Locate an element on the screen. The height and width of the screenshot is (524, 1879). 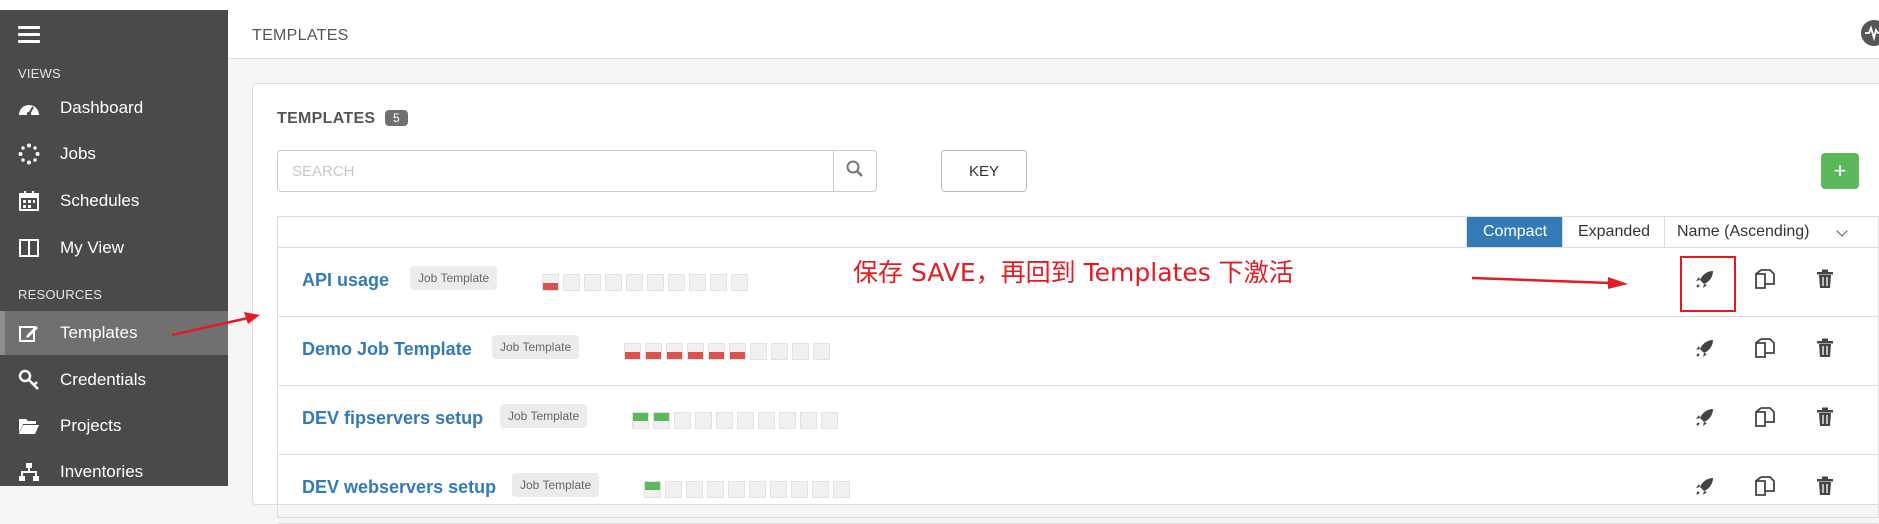
sidebar-item-label: Templates is located at coordinates (99, 332).